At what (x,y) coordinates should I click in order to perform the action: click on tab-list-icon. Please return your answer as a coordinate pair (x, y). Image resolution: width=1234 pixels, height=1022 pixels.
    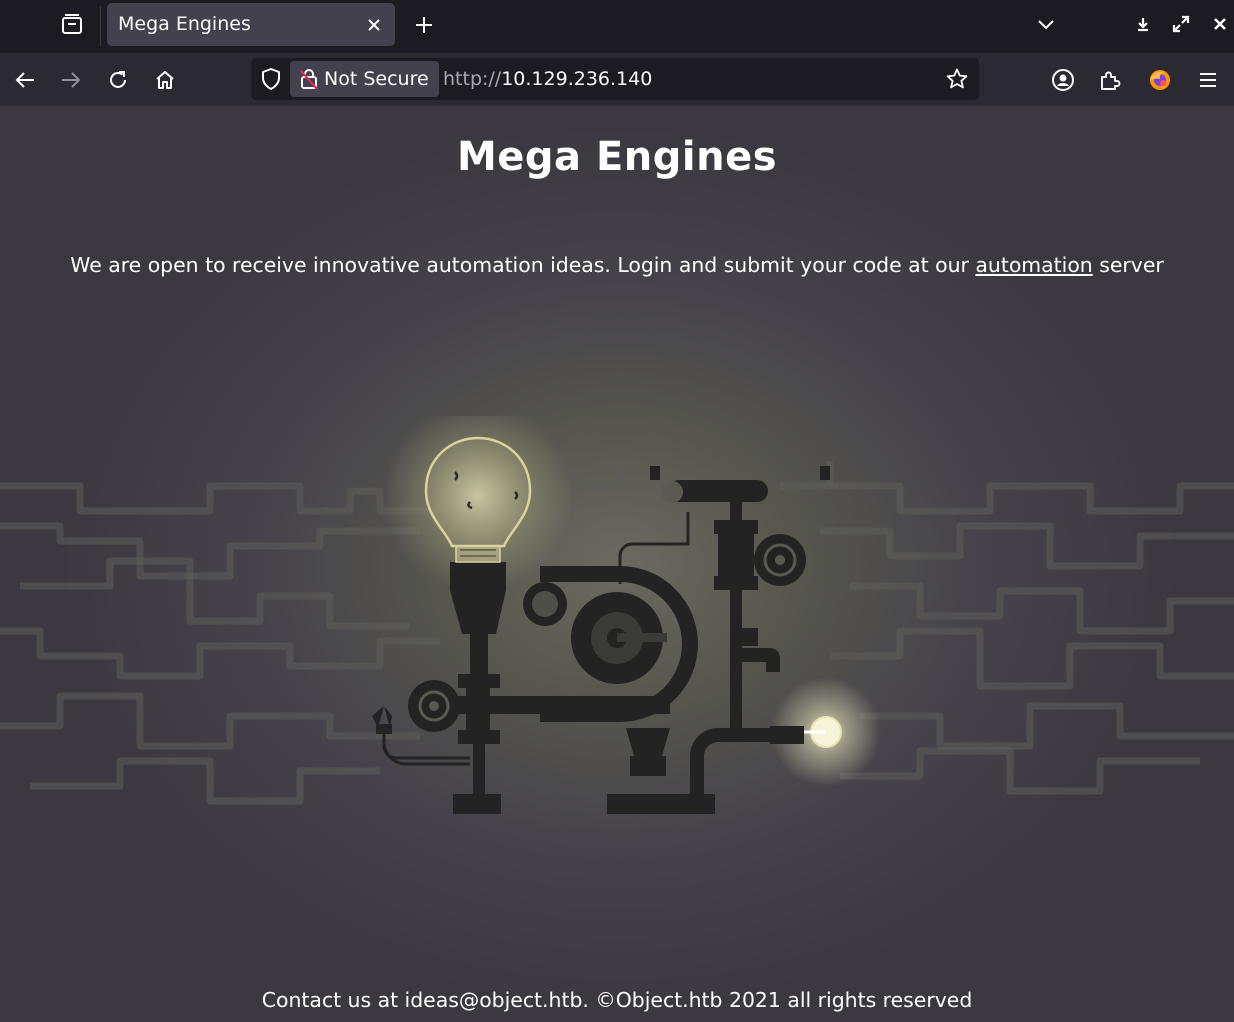
    Looking at the image, I should click on (72, 24).